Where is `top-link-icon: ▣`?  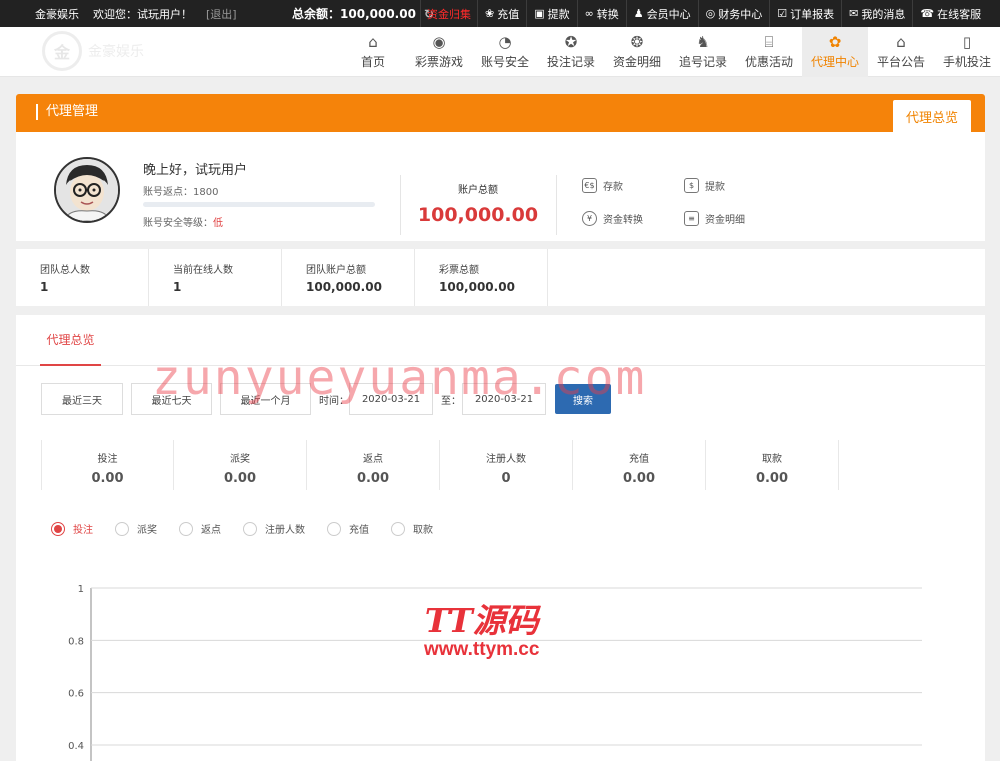
top-link-icon: ▣ is located at coordinates (539, 13).